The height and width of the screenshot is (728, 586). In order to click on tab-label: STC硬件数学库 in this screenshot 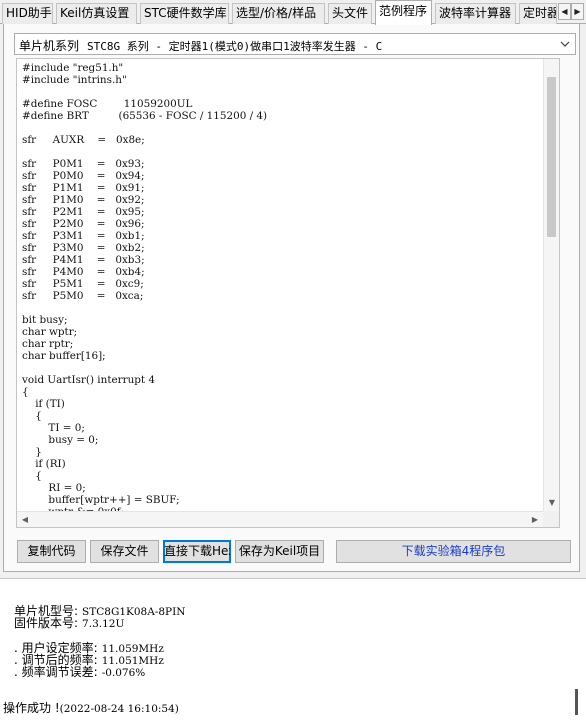, I will do `click(185, 13)`.